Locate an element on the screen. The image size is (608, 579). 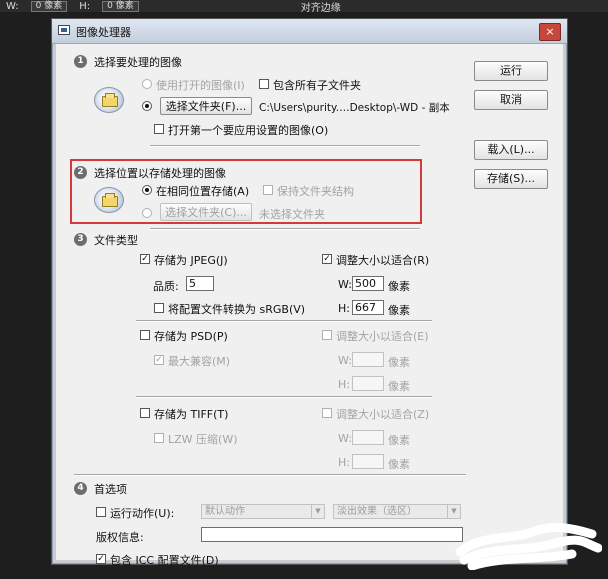
save-same-location-radio is located at coordinates (147, 190).